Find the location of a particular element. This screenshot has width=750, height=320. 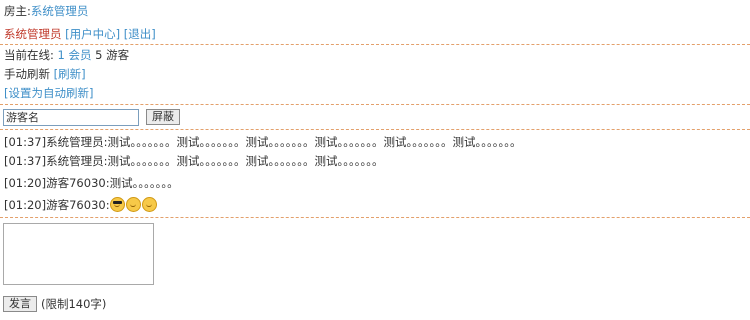

owner-label: 房主: is located at coordinates (17, 11).